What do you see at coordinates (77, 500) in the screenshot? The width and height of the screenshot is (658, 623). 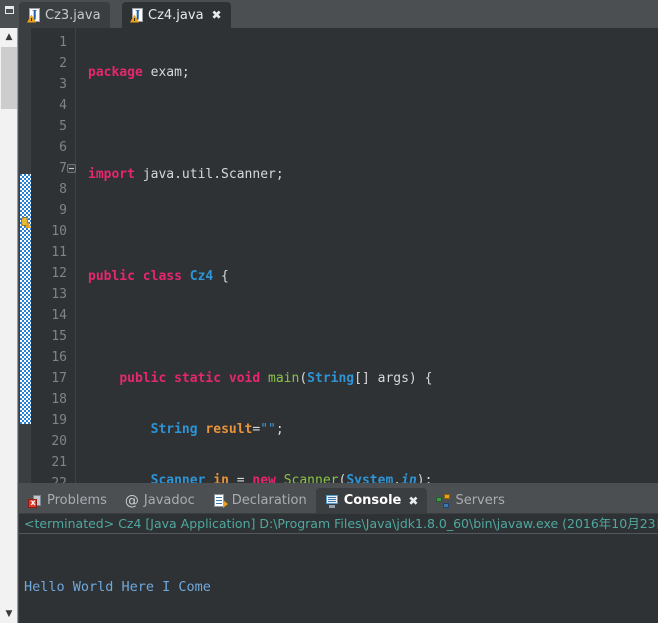 I see `view-tab-label: Problems` at bounding box center [77, 500].